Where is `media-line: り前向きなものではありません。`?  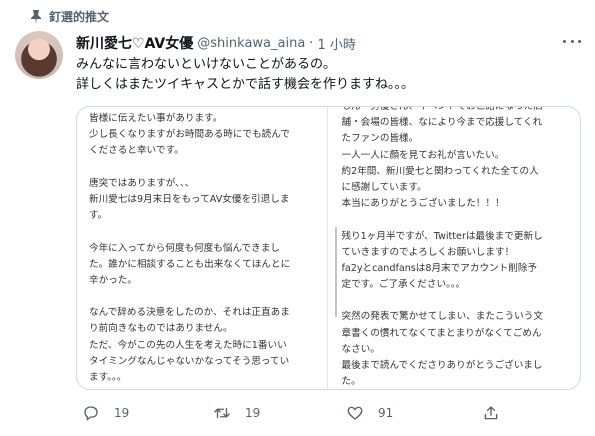 media-line: り前向きなものではありません。 is located at coordinates (161, 329).